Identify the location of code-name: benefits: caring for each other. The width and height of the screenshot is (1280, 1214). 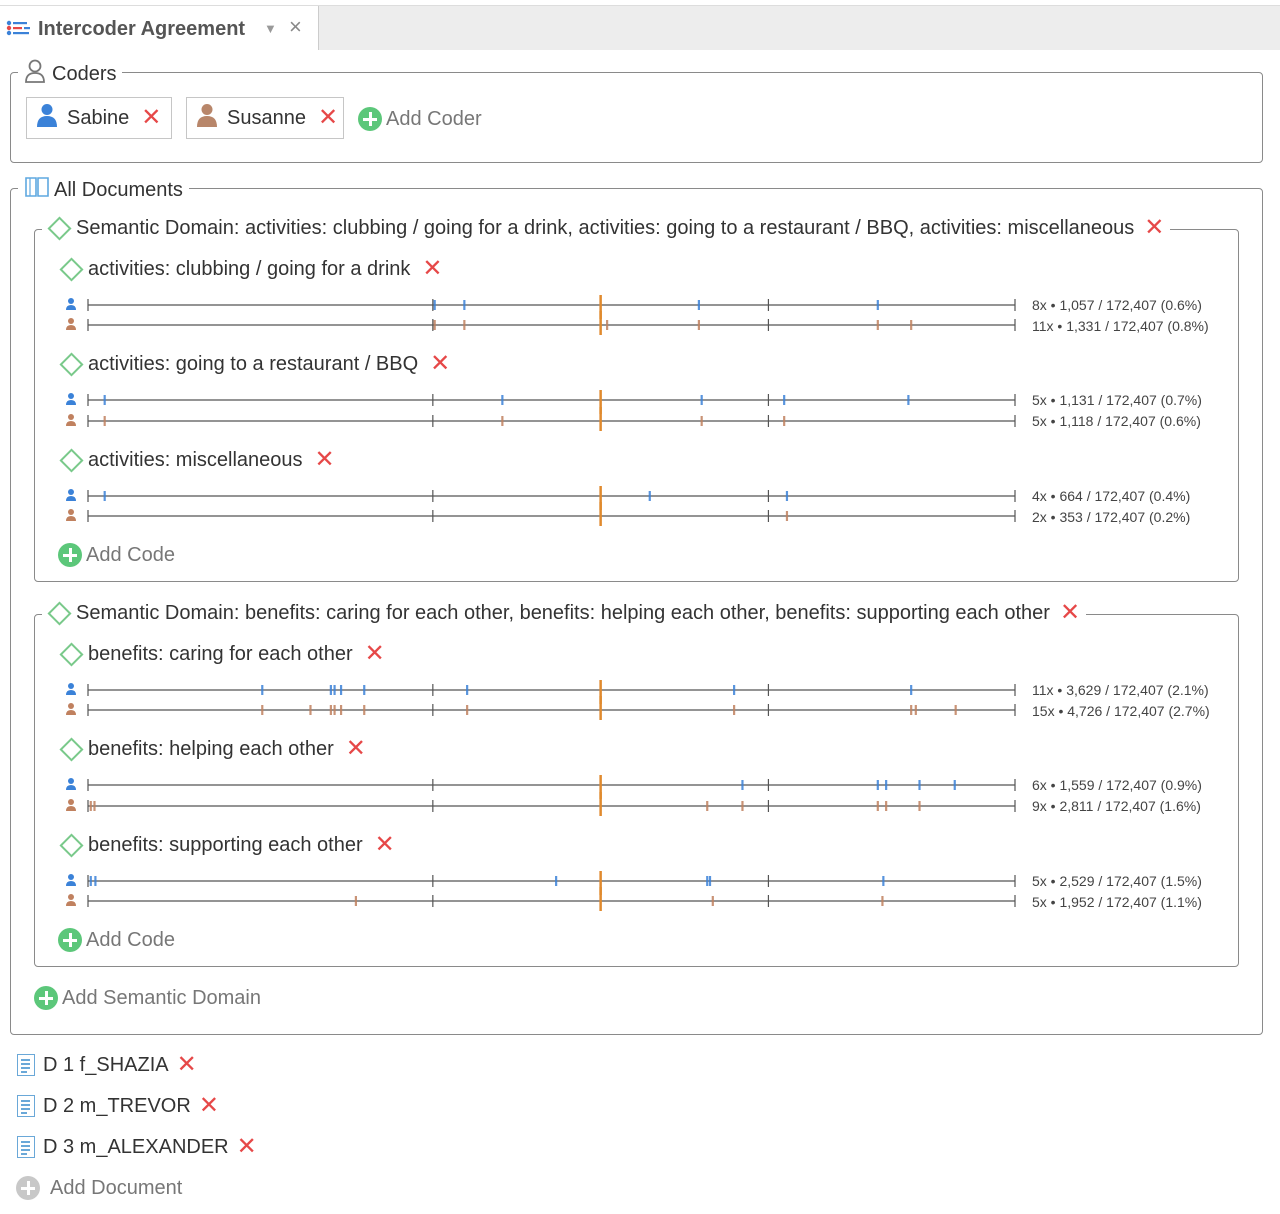
(220, 653).